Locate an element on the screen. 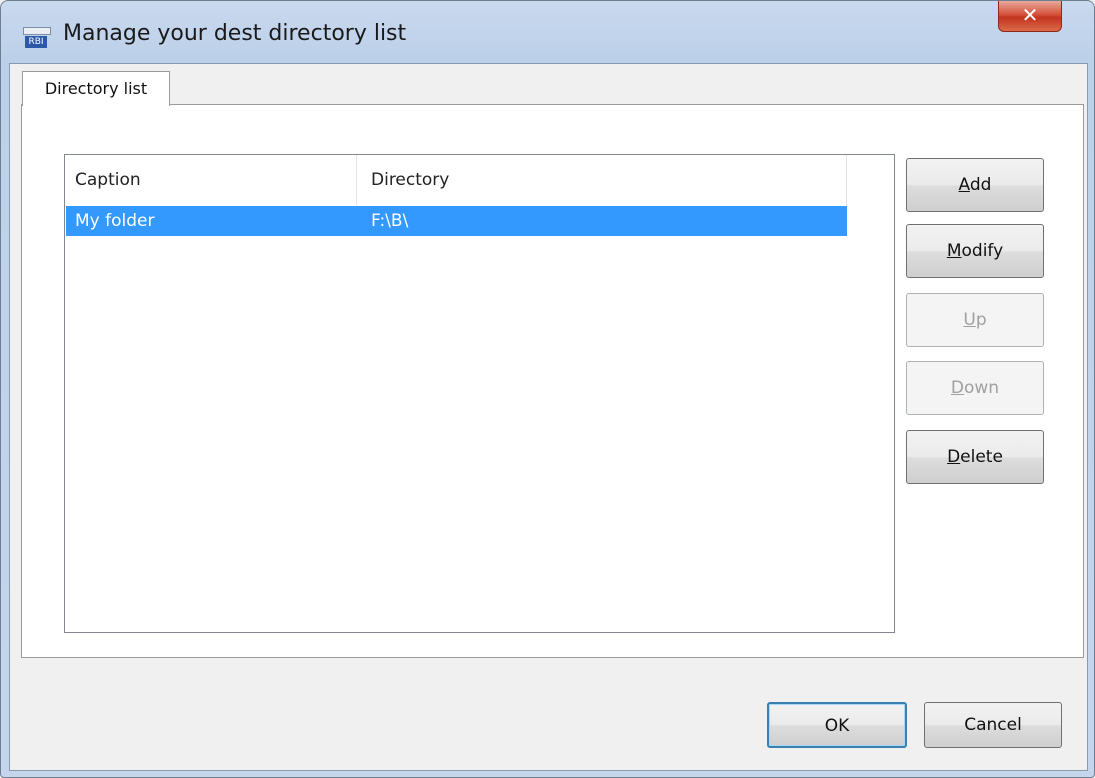 The image size is (1095, 778). close-button: ✕ is located at coordinates (1030, 16).